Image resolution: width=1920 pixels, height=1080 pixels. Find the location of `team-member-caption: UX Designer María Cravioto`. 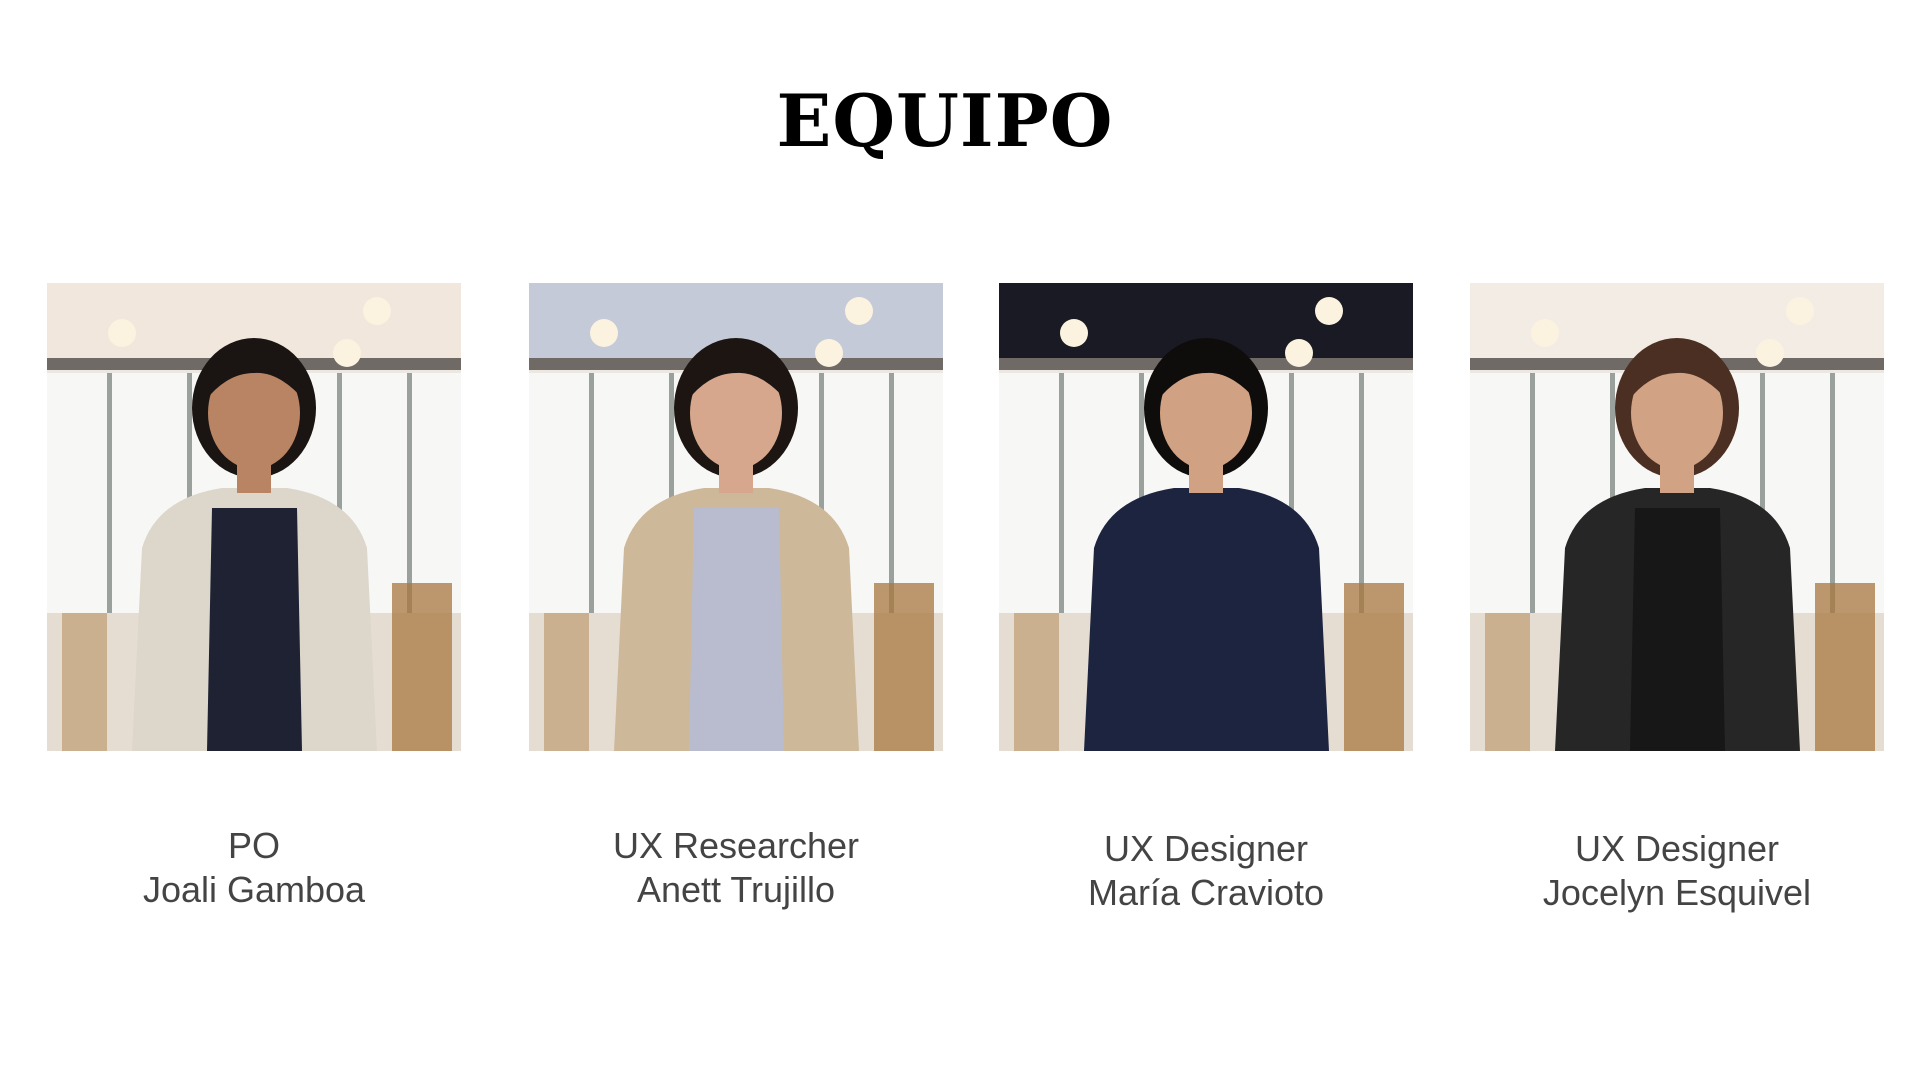

team-member-caption: UX Designer María Cravioto is located at coordinates (1206, 871).